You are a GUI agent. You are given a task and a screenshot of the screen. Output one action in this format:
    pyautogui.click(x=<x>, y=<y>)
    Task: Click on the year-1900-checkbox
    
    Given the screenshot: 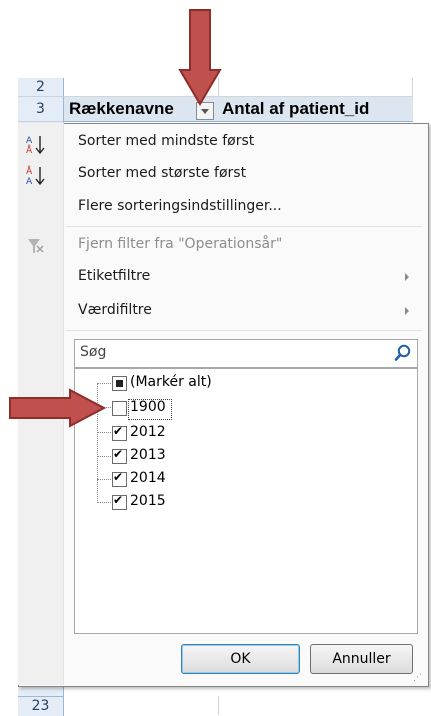 What is the action you would take?
    pyautogui.click(x=119, y=408)
    